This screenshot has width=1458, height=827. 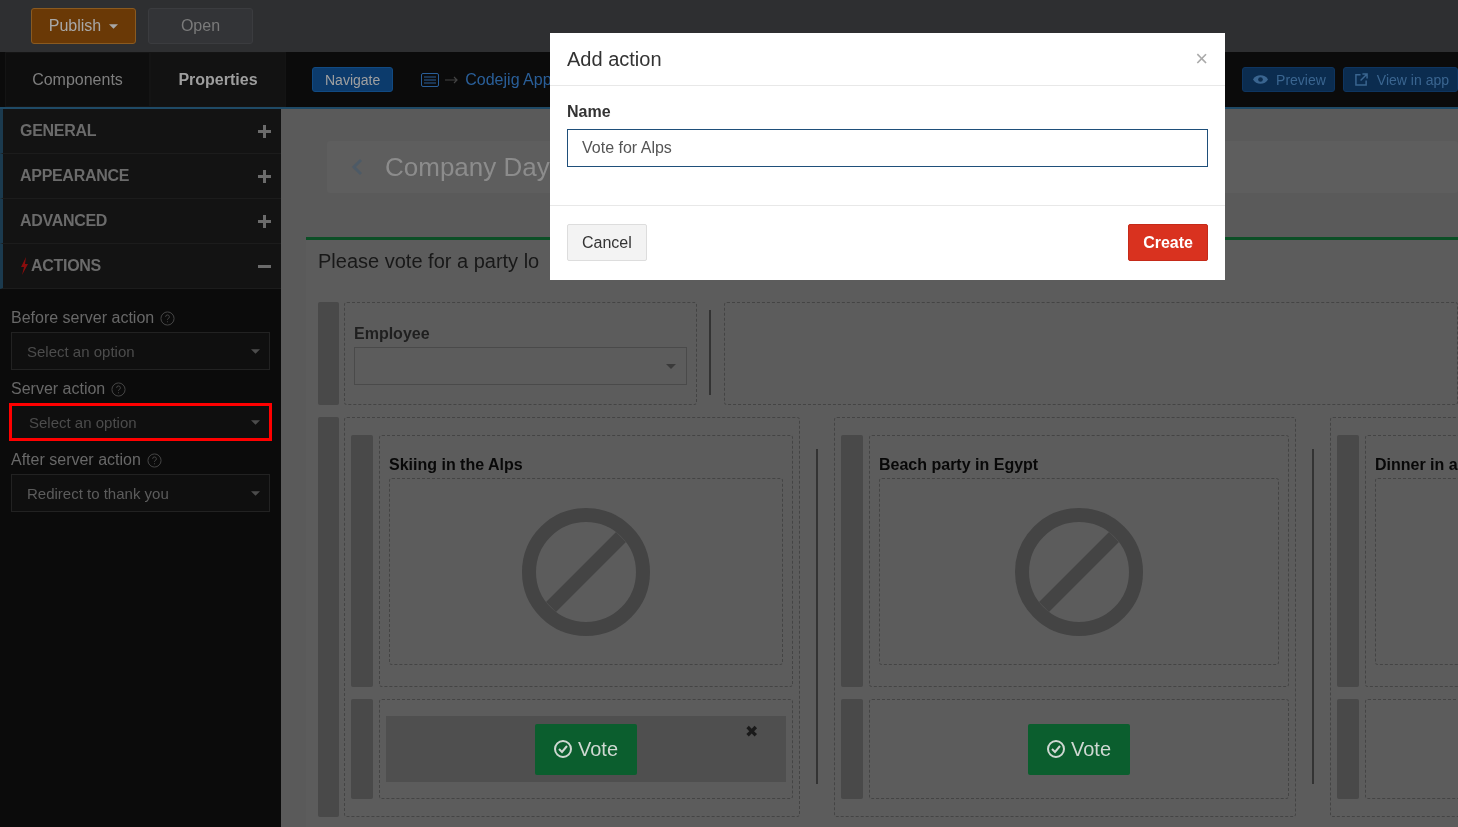 I want to click on field-label: Before server action, so click(x=83, y=318).